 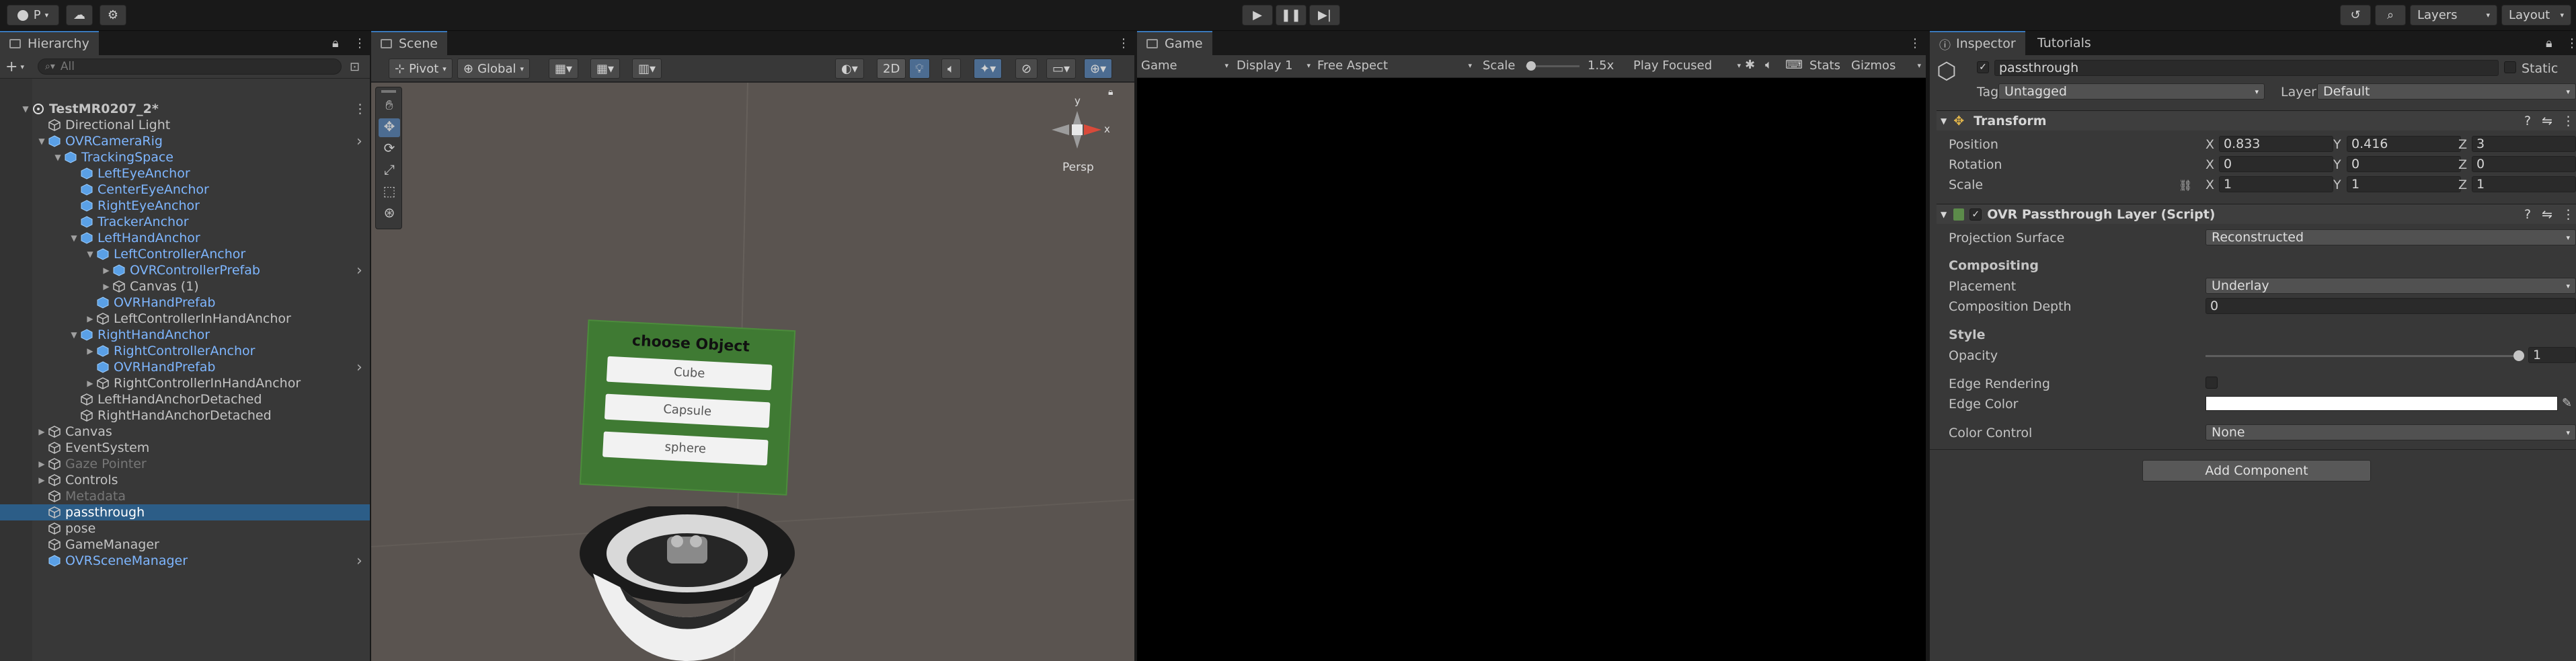 What do you see at coordinates (190, 67) in the screenshot?
I see `hierarchy-search-field: ⌕▾` at bounding box center [190, 67].